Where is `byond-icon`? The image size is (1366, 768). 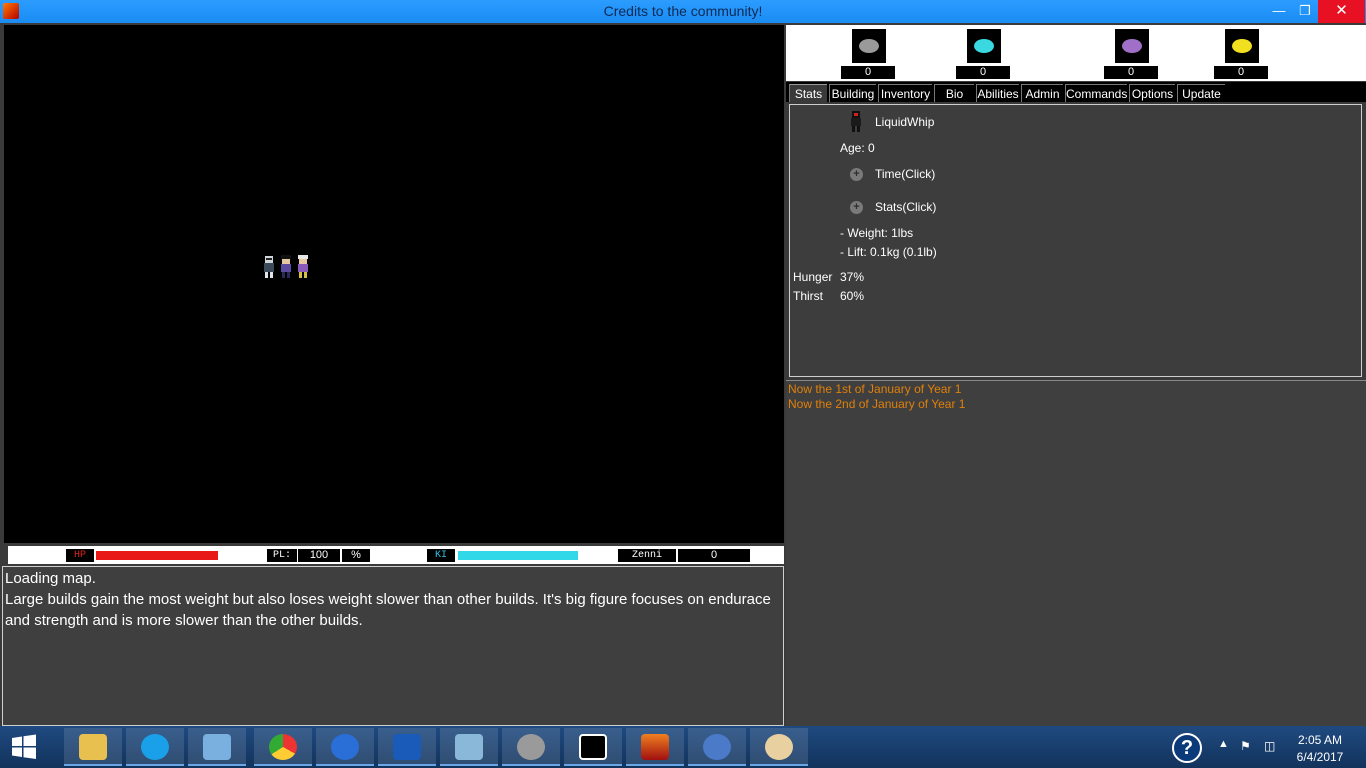 byond-icon is located at coordinates (717, 747).